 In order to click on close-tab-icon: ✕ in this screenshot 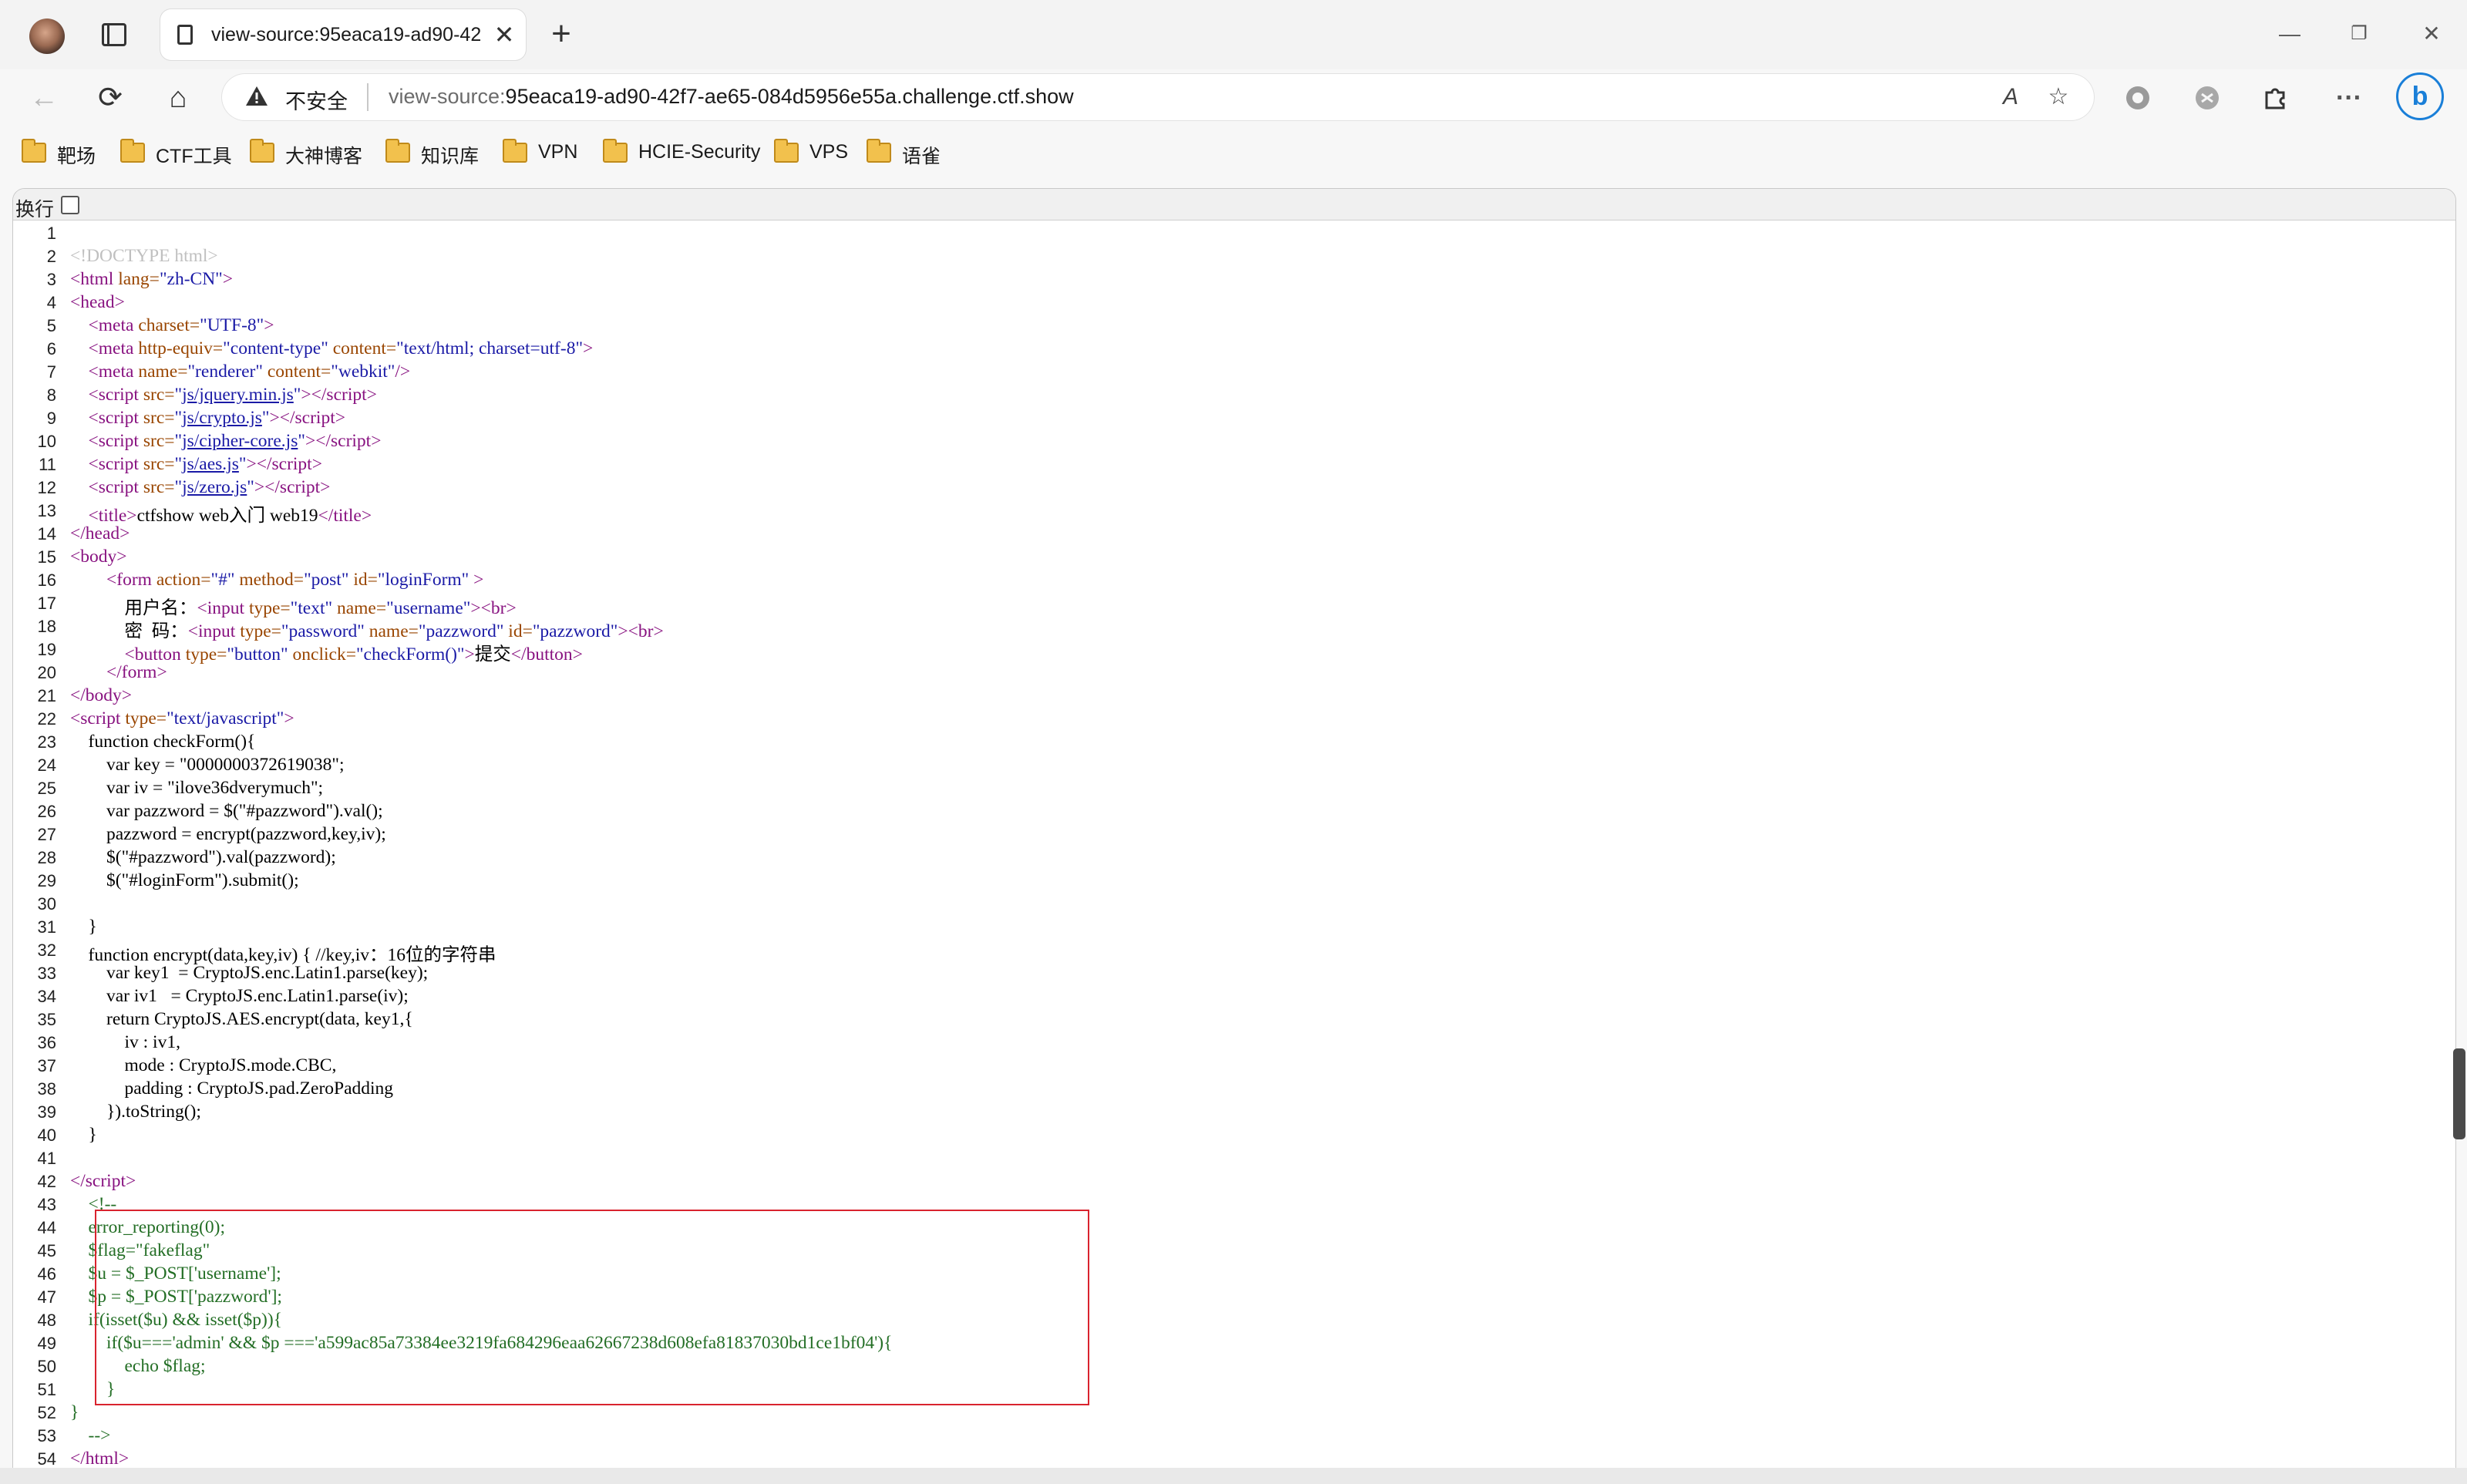, I will do `click(504, 35)`.